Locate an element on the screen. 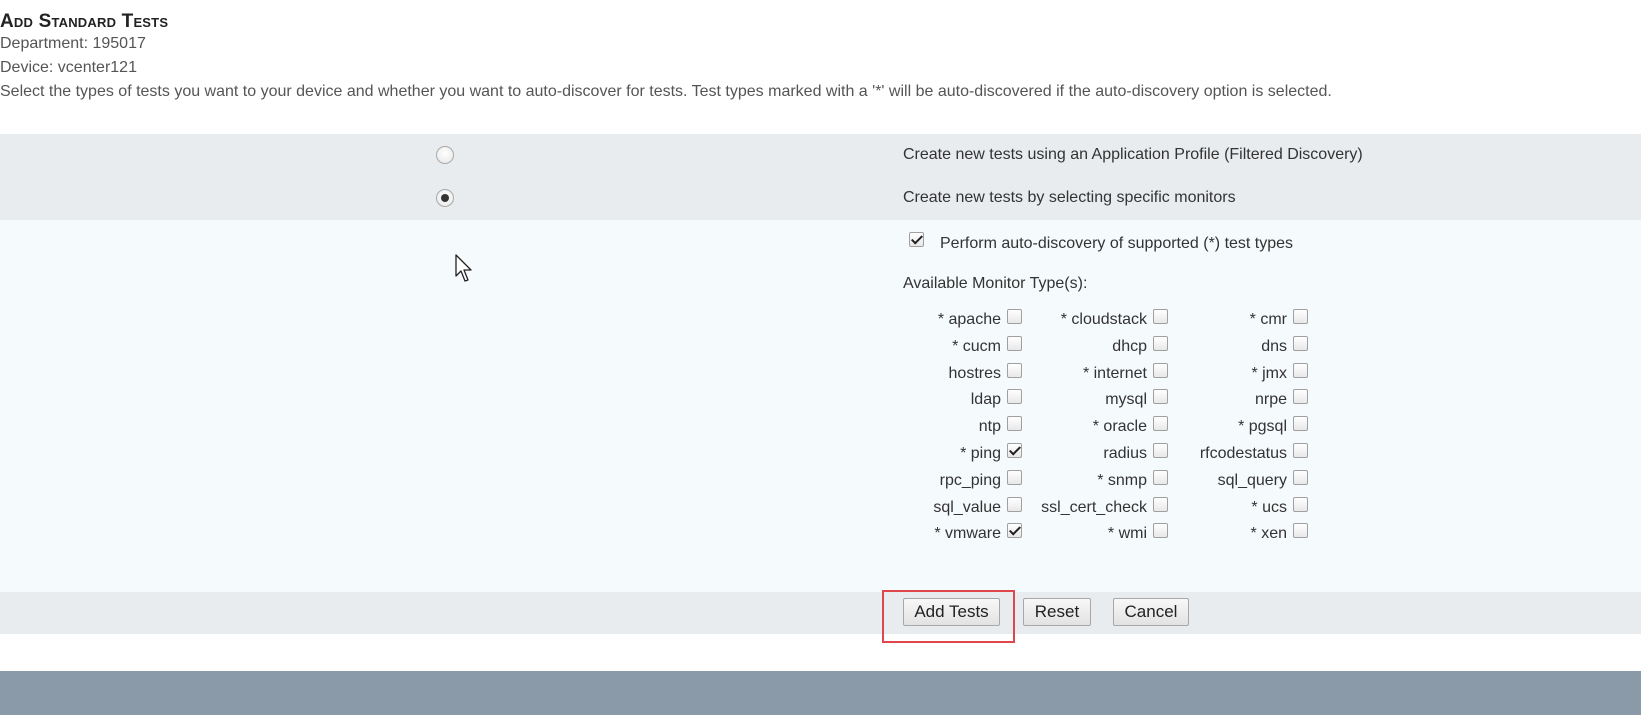 The image size is (1641, 715). reset-button: Reset is located at coordinates (1057, 612).